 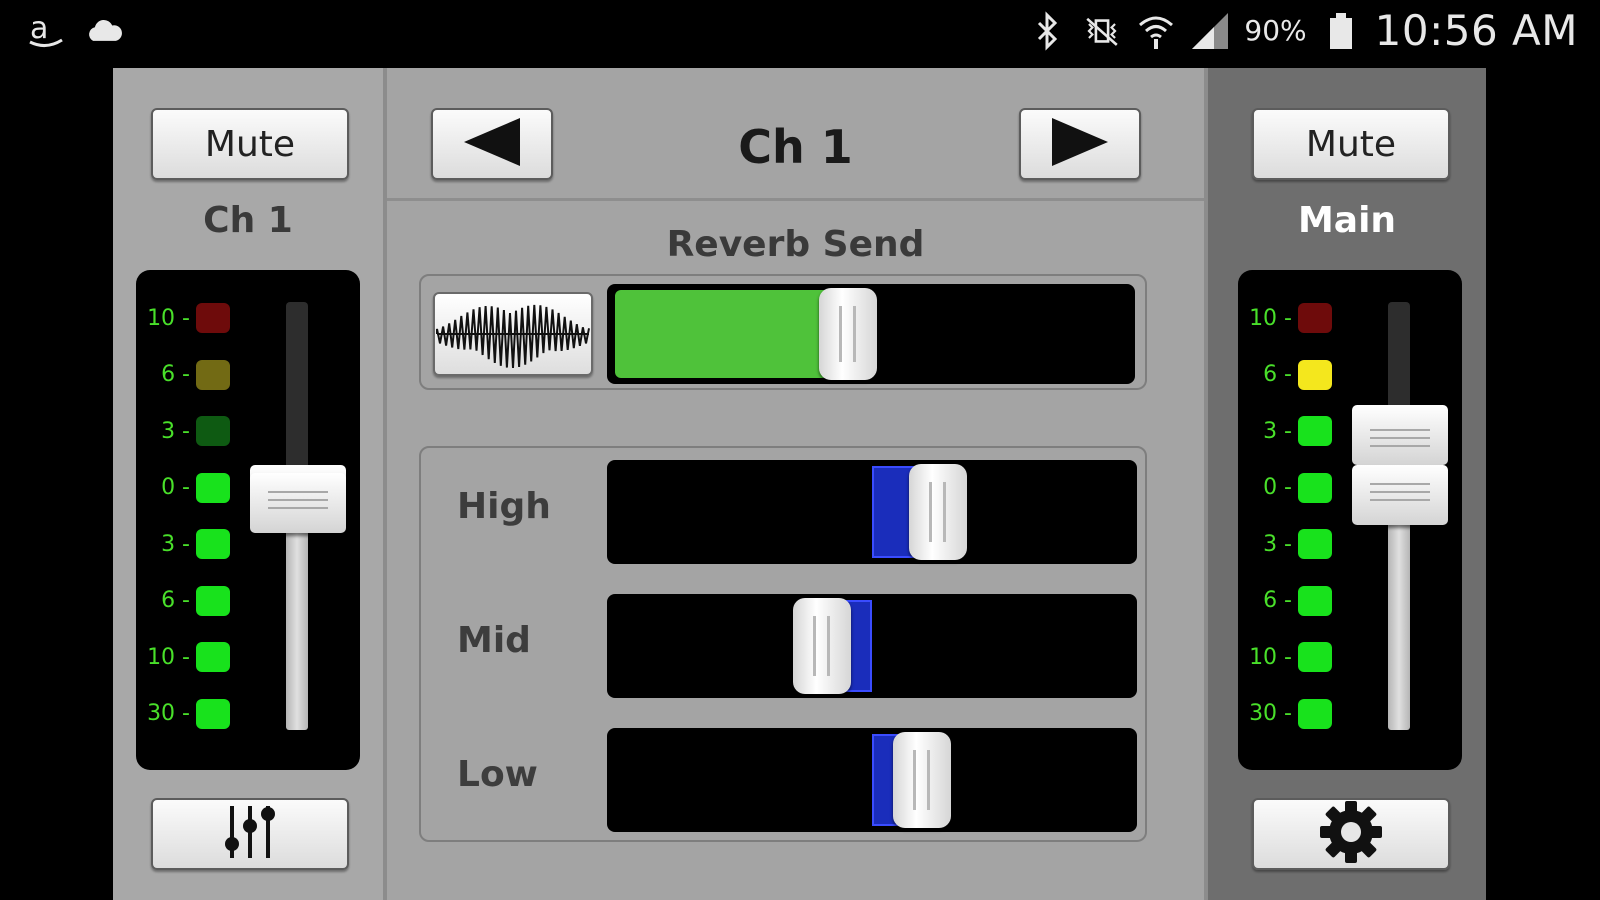 What do you see at coordinates (872, 512) in the screenshot?
I see `eq-high-slider` at bounding box center [872, 512].